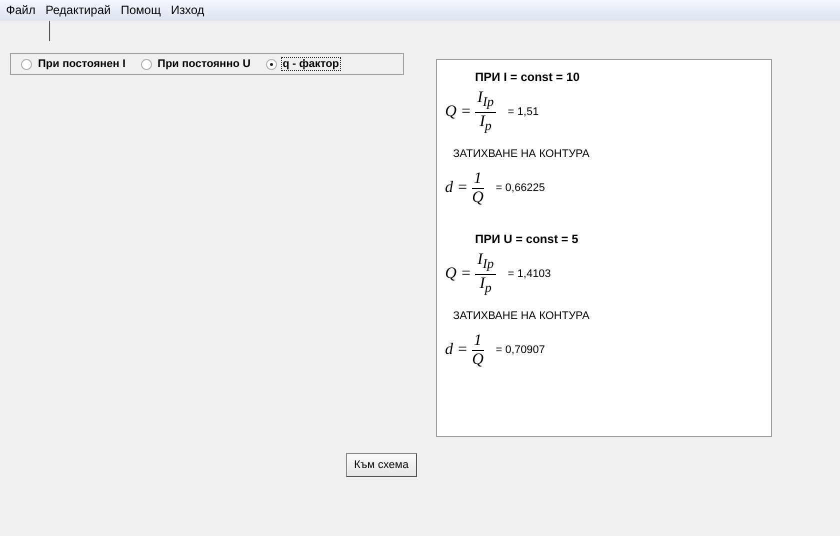 Image resolution: width=840 pixels, height=536 pixels. Describe the element at coordinates (381, 465) in the screenshot. I see `scheme-button: Към схема` at that location.